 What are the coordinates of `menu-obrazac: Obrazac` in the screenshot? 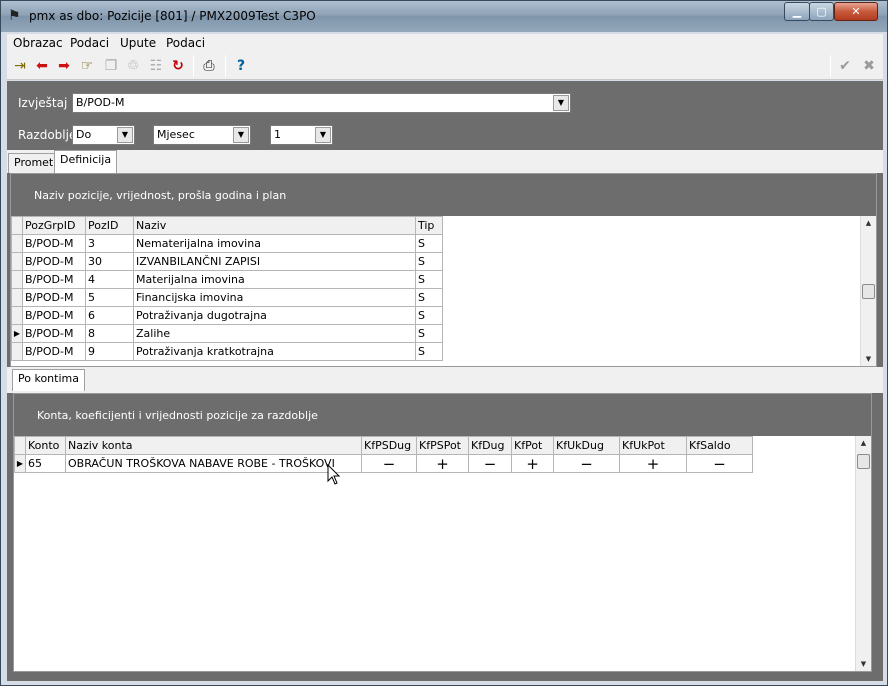 It's located at (38, 43).